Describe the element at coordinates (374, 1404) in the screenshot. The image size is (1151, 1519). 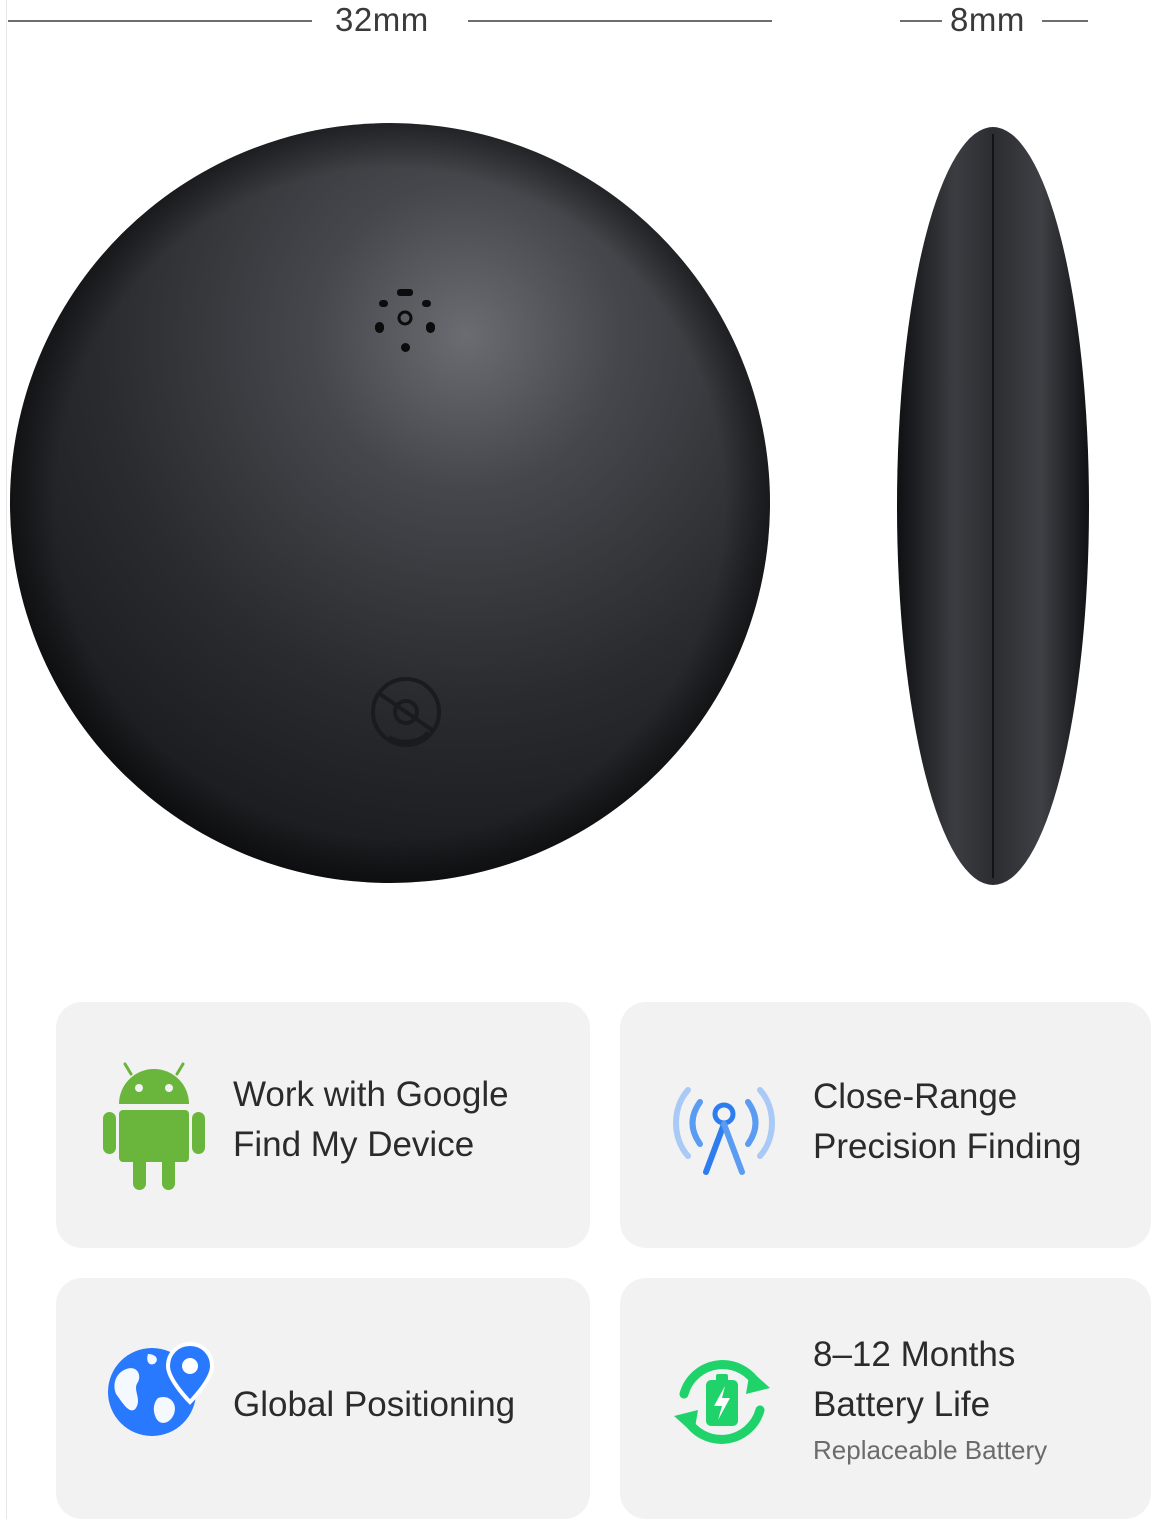
I see `feature-global-line-1: Global Positioning` at that location.